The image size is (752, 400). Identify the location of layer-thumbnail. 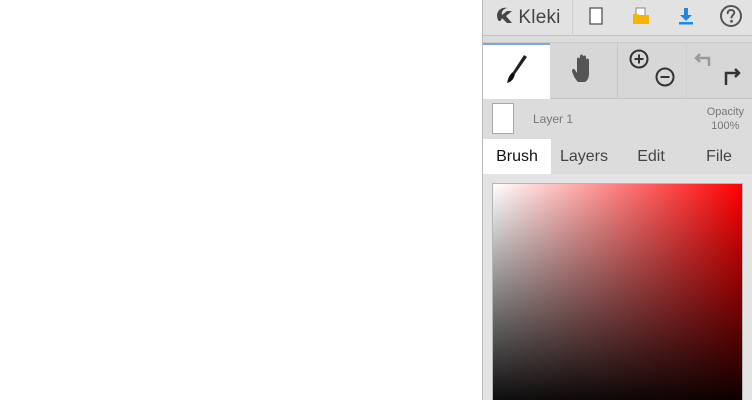
(503, 118).